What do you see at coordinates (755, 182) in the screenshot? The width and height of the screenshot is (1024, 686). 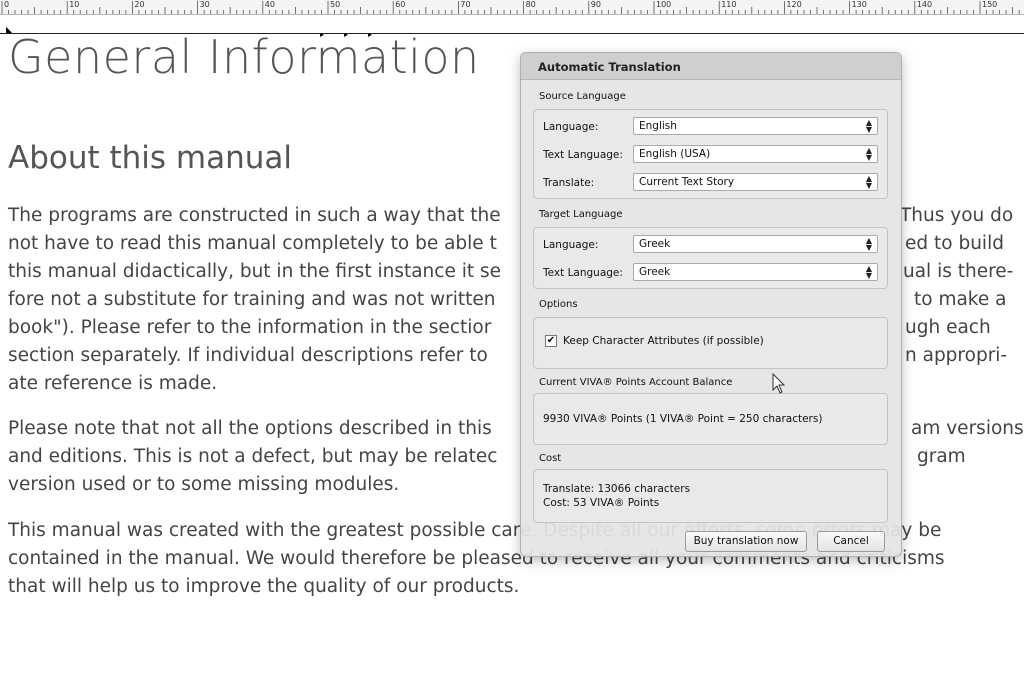 I see `translate-scope-select: Current Text Story ▲ ▼` at bounding box center [755, 182].